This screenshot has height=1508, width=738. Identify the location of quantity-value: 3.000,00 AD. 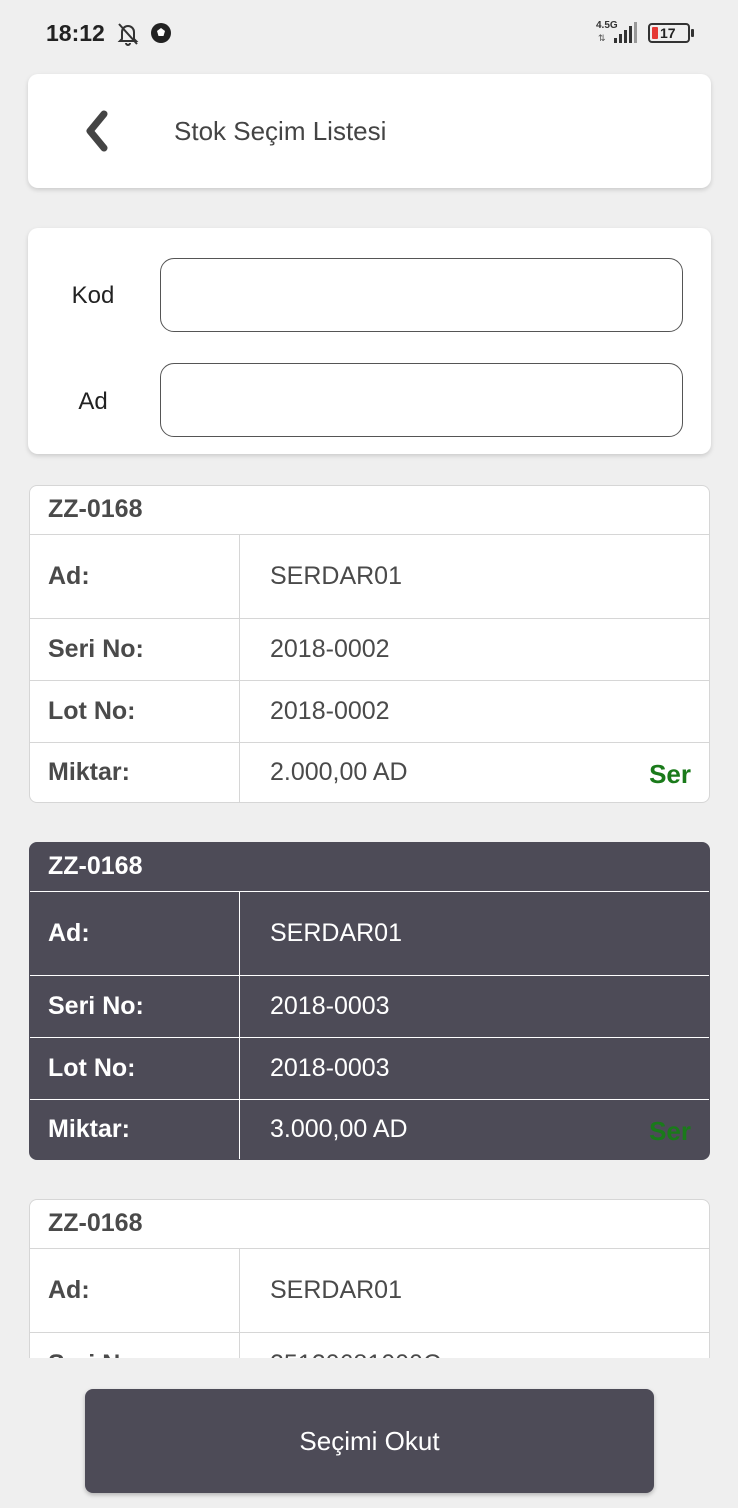
(339, 1129).